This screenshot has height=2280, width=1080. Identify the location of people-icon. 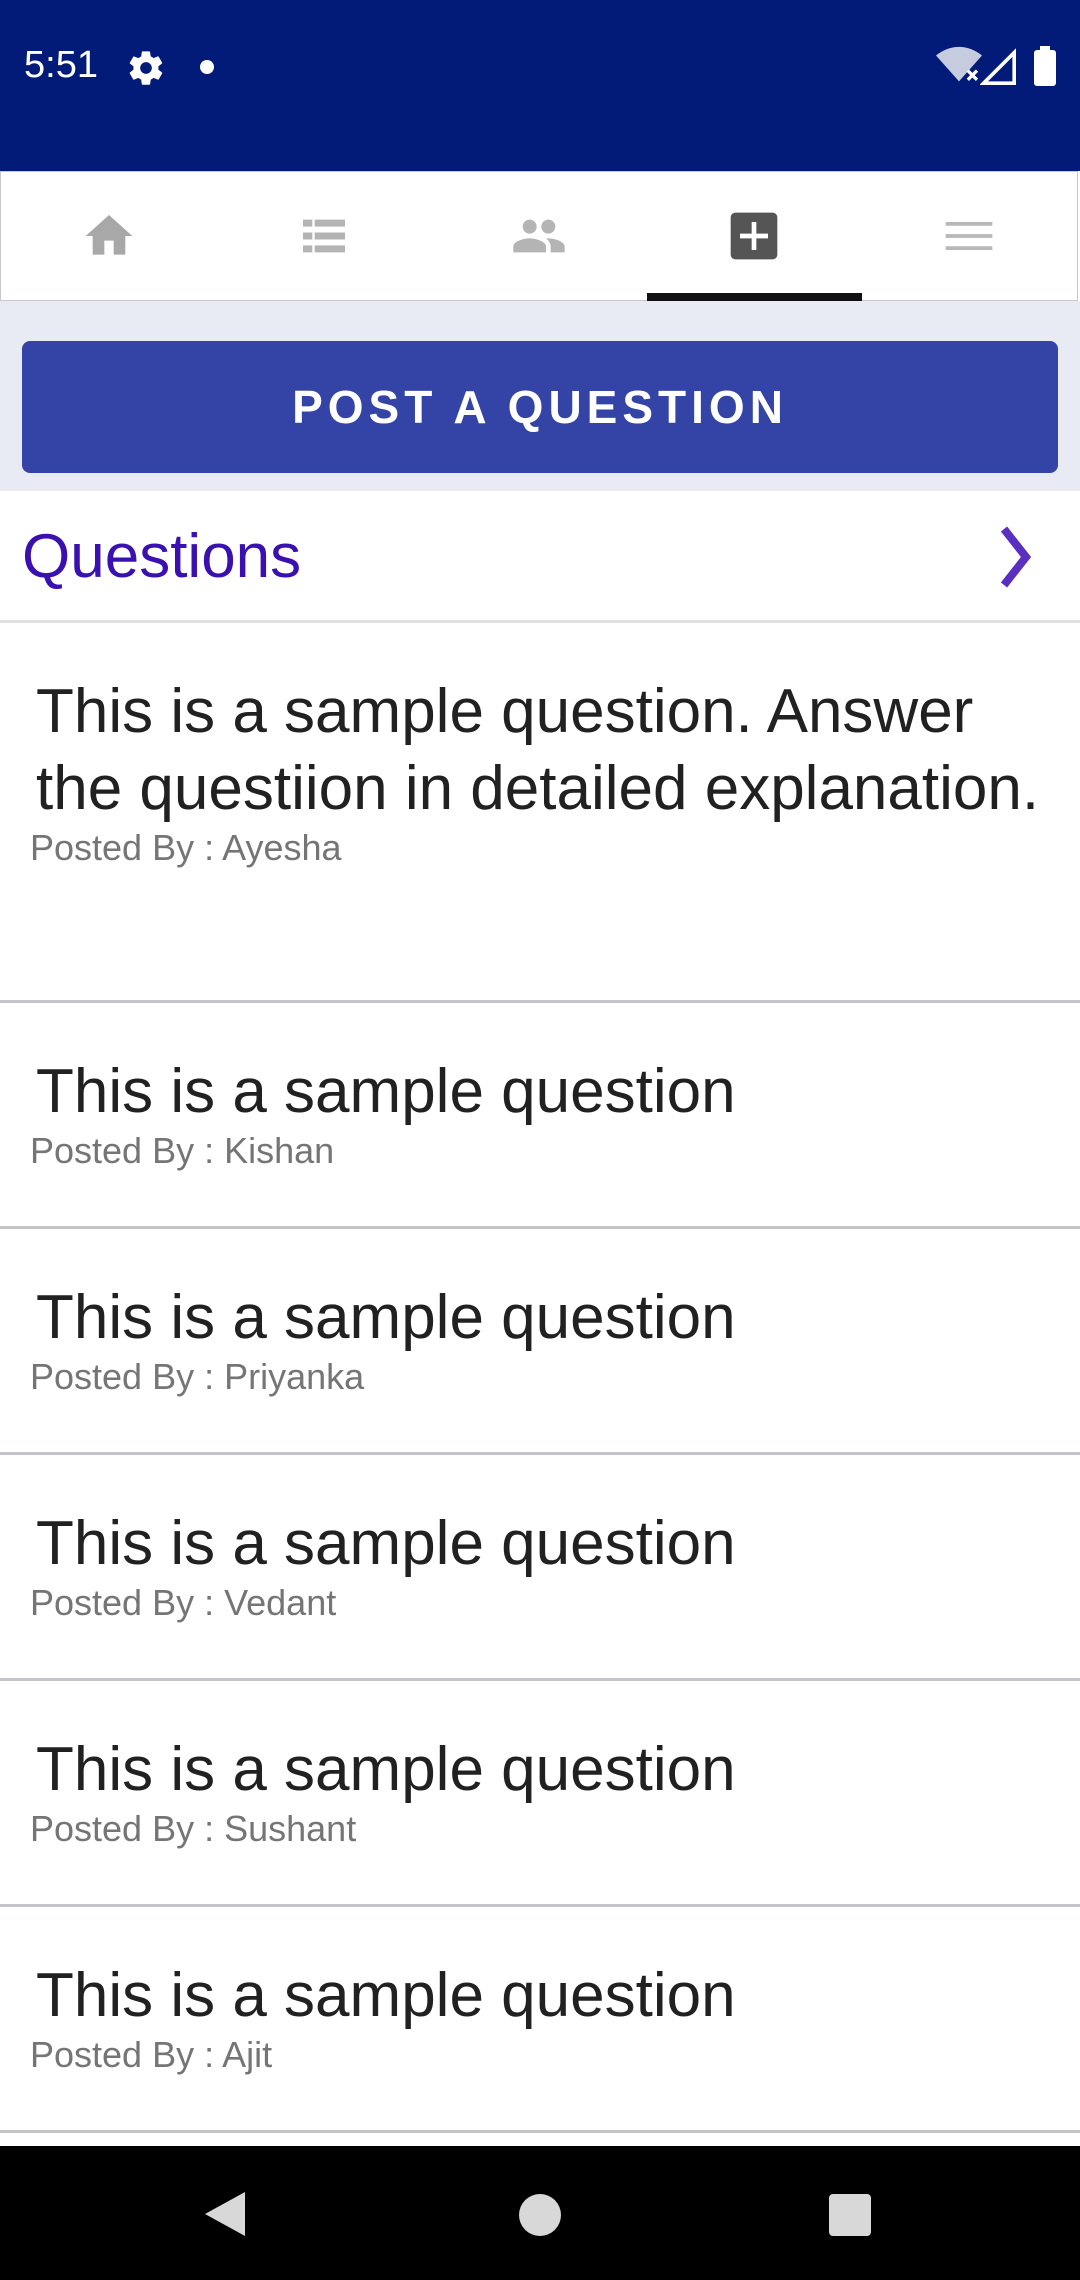
(539, 236).